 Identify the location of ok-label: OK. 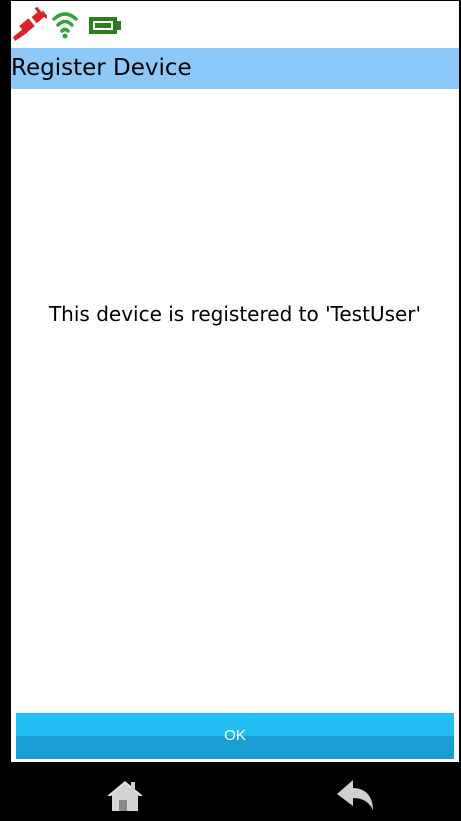
(235, 735).